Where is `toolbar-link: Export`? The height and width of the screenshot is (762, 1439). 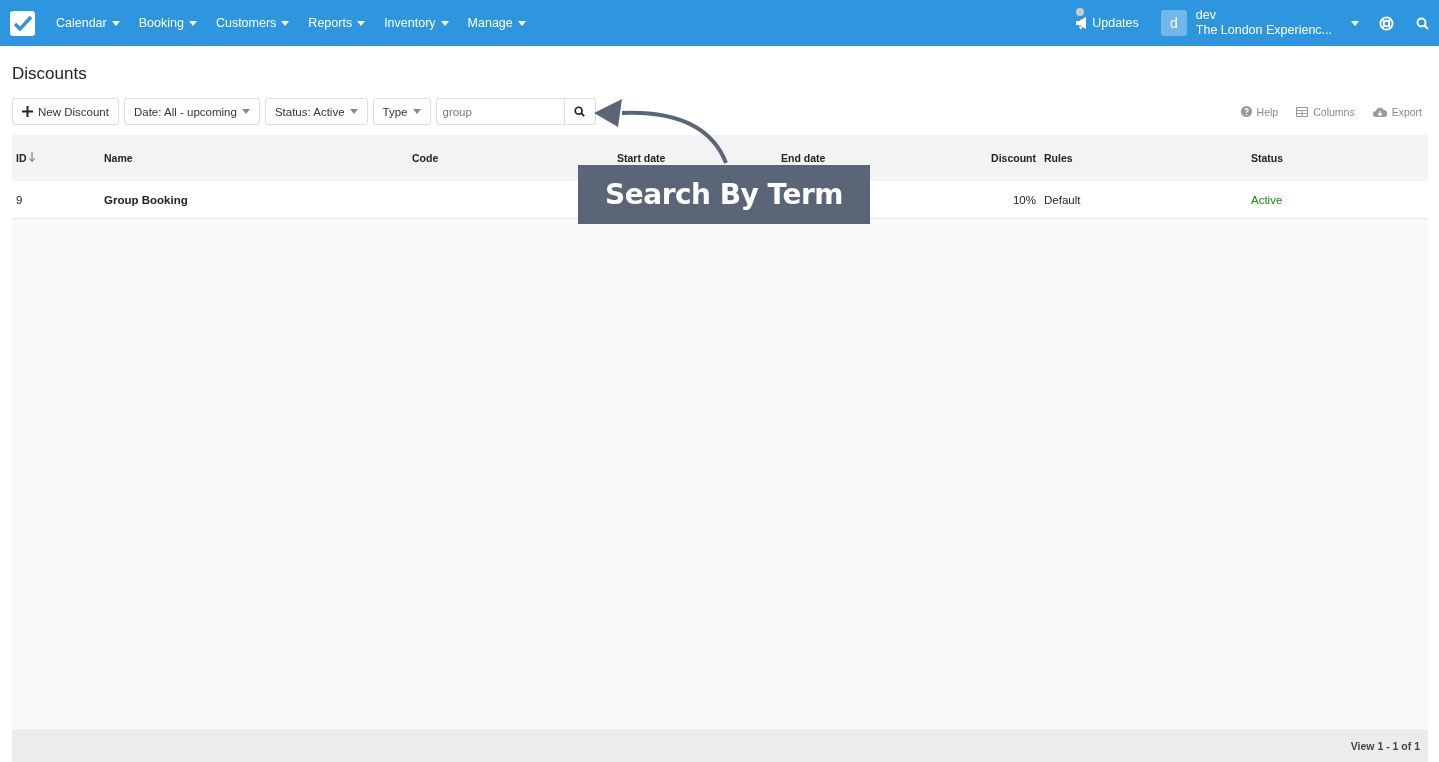 toolbar-link: Export is located at coordinates (1397, 111).